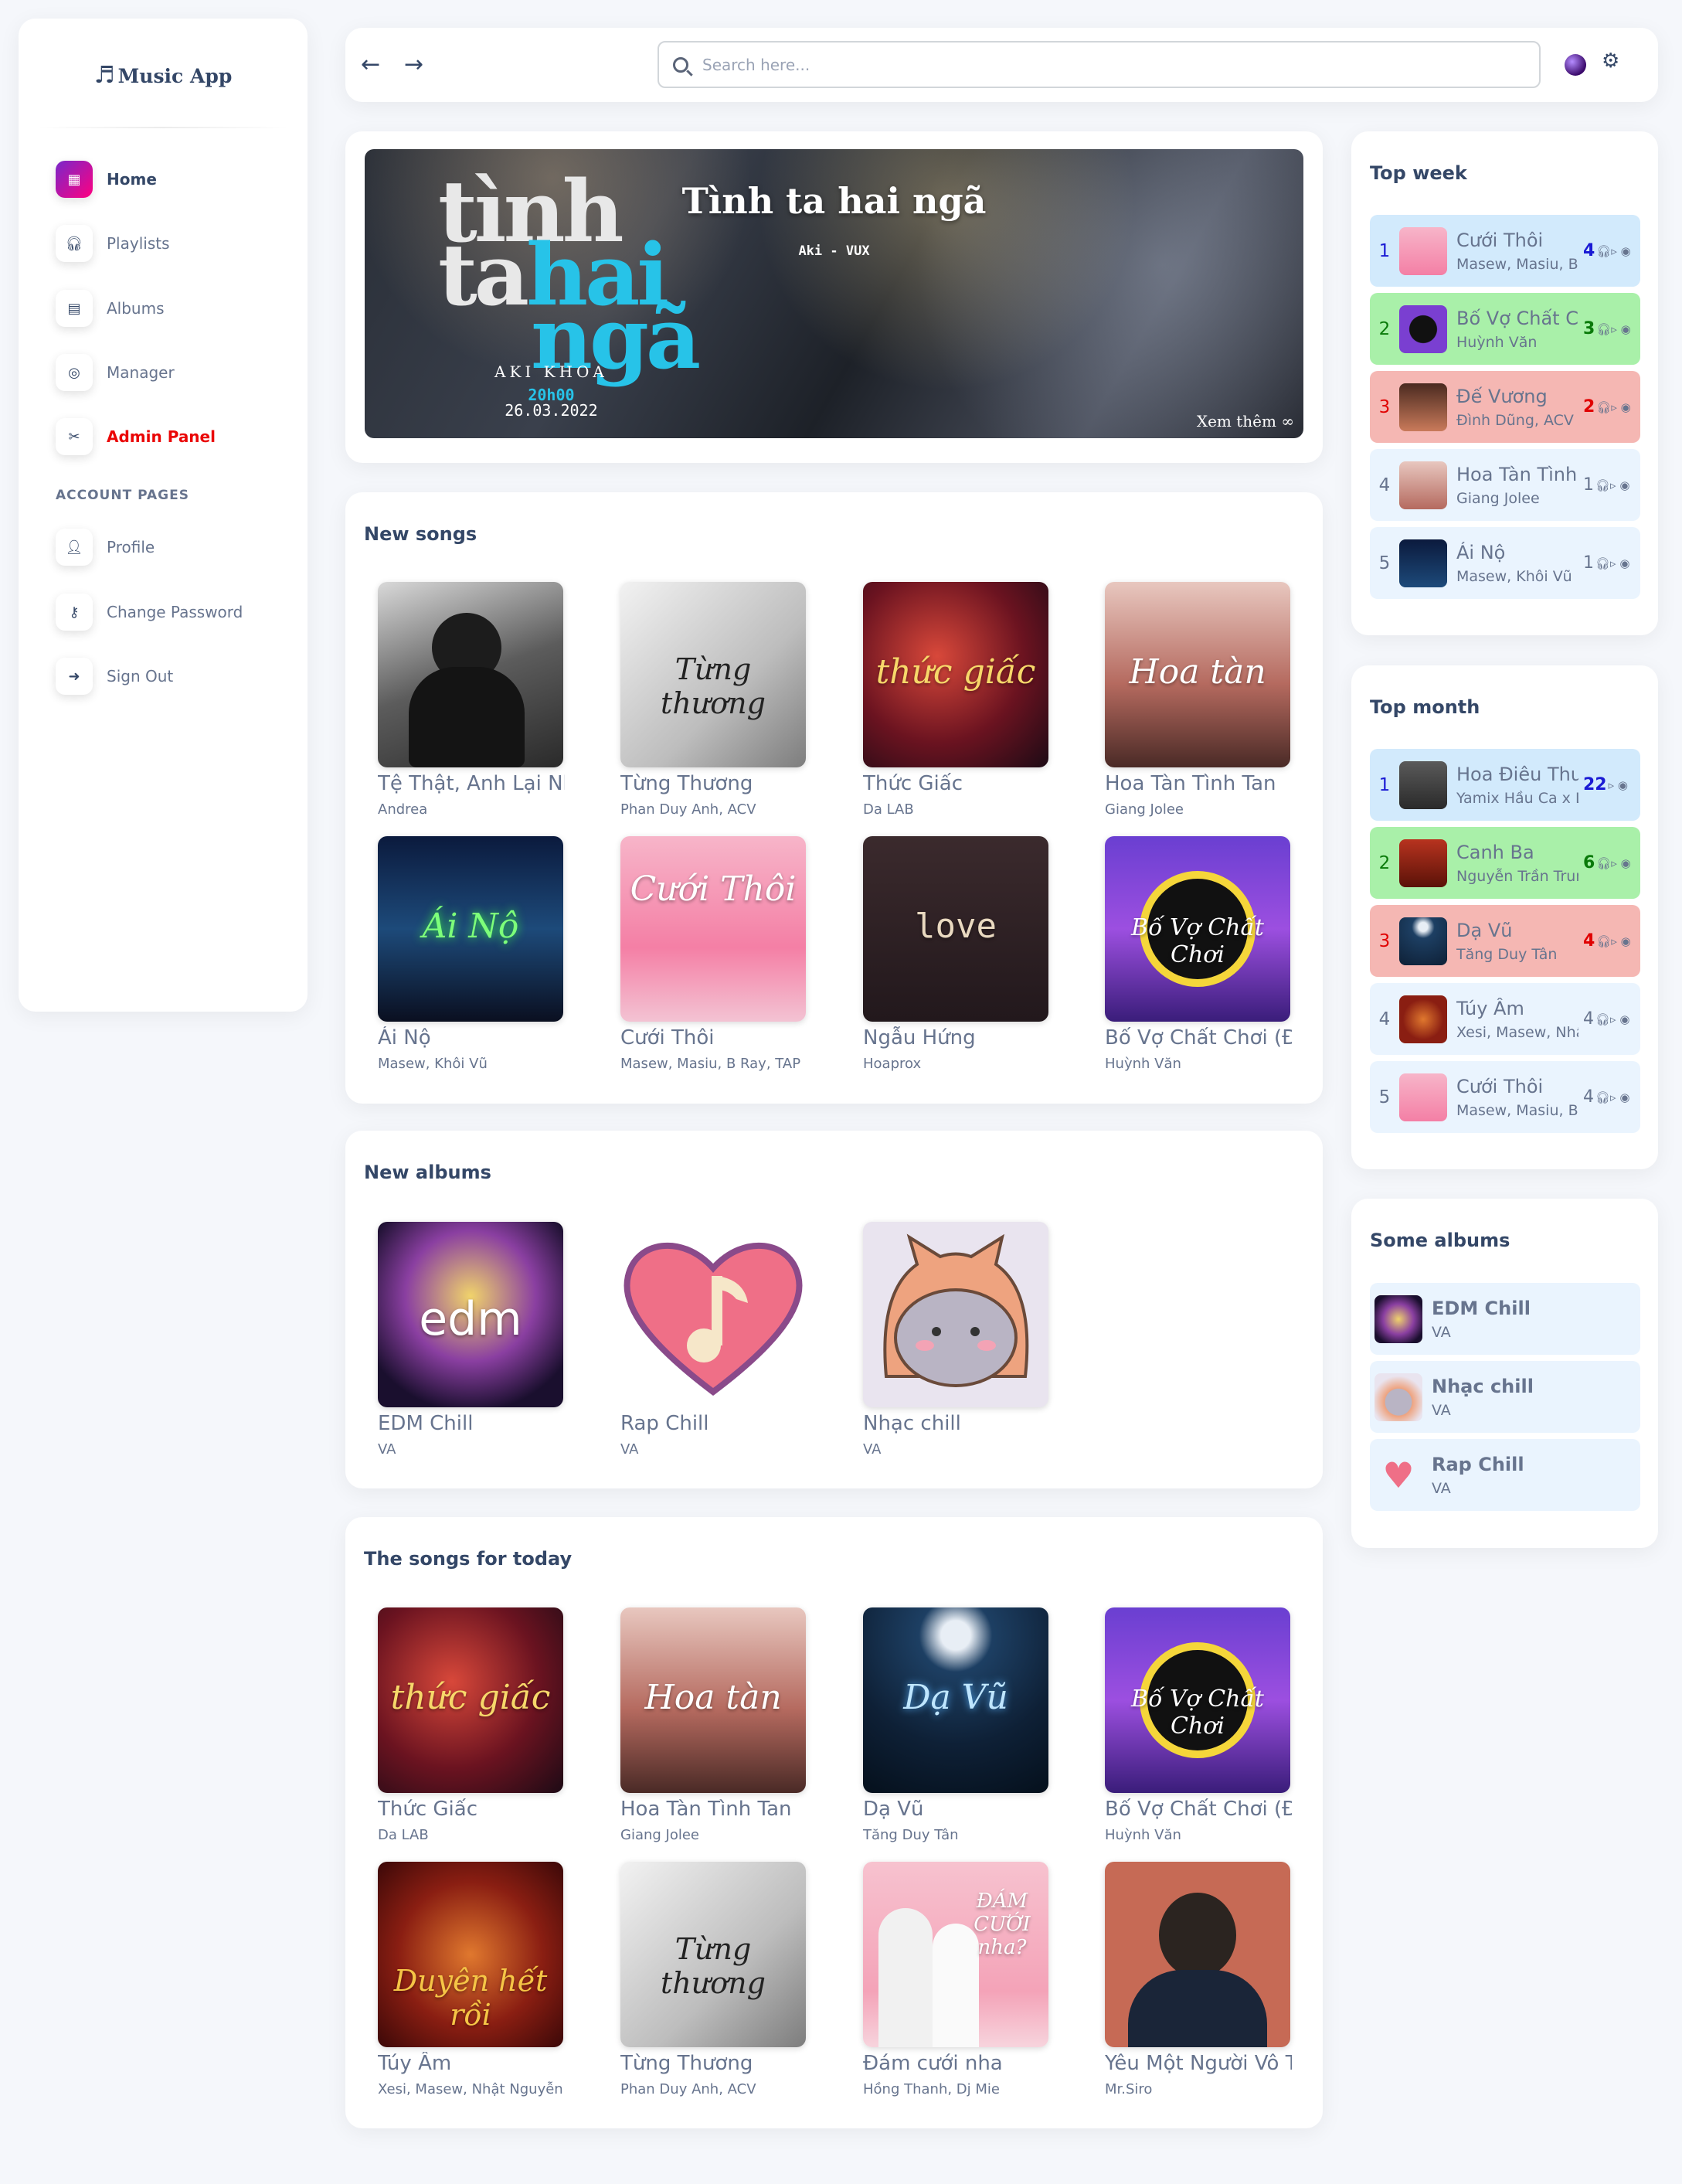 The width and height of the screenshot is (1682, 2184). I want to click on sidebar-divider, so click(163, 128).